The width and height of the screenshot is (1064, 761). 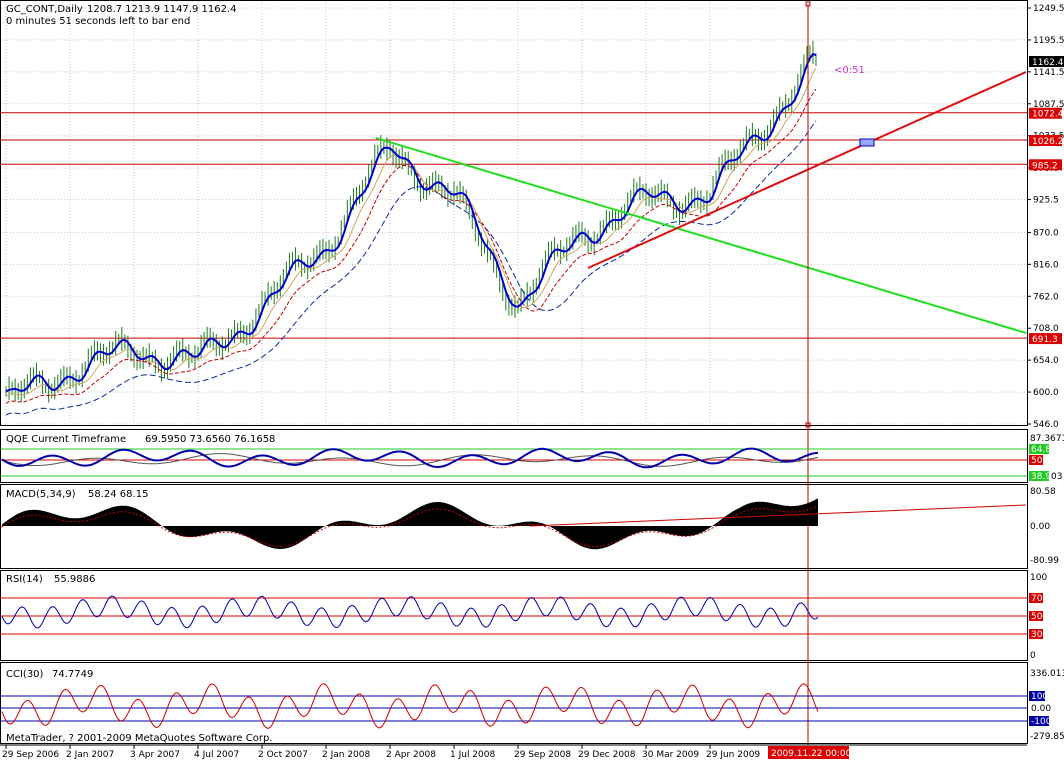 What do you see at coordinates (41, 494) in the screenshot?
I see `macd-title: MACD(5,34,9)` at bounding box center [41, 494].